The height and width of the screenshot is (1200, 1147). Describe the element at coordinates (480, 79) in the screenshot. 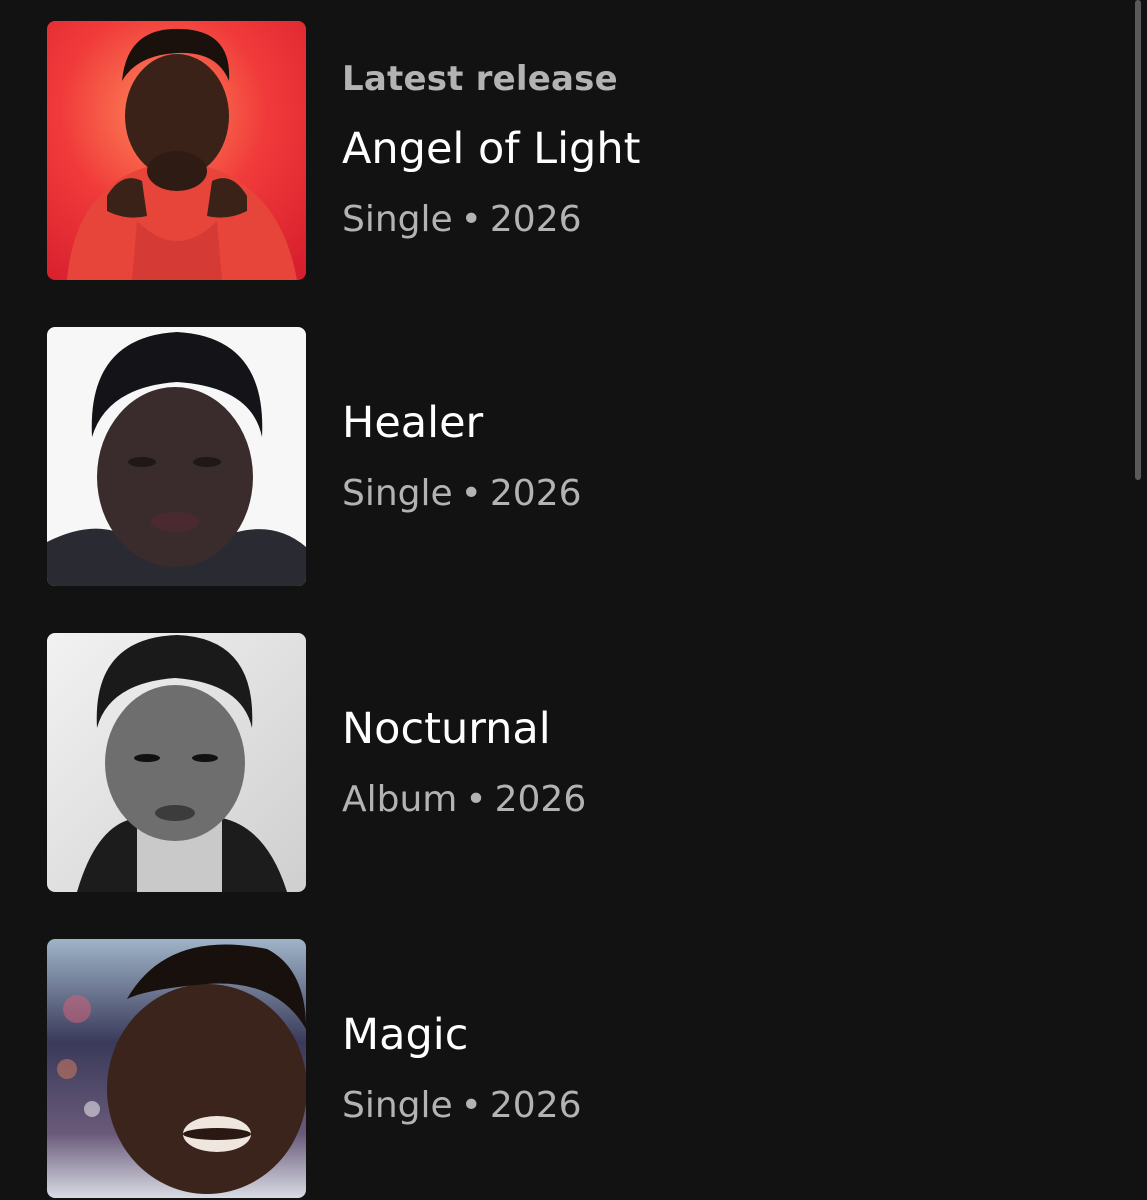

I see `latest-release-label: Latest release` at that location.